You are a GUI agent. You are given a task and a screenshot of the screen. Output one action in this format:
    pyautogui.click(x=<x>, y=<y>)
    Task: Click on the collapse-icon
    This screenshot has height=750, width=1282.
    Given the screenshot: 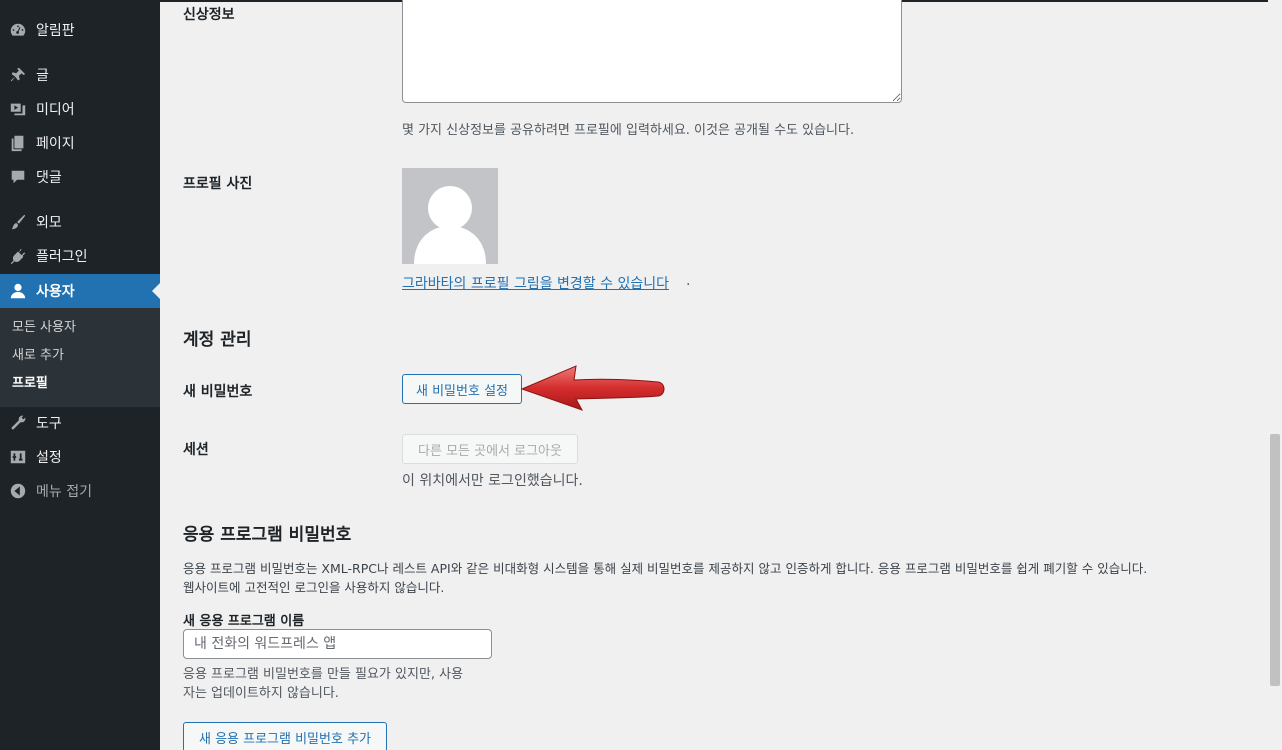 What is the action you would take?
    pyautogui.click(x=18, y=491)
    